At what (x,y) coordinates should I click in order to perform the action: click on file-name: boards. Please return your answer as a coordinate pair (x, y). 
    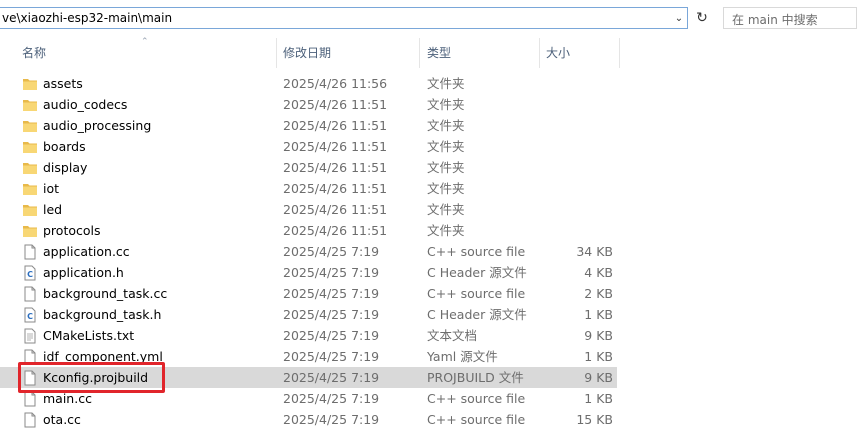
    Looking at the image, I should click on (64, 146).